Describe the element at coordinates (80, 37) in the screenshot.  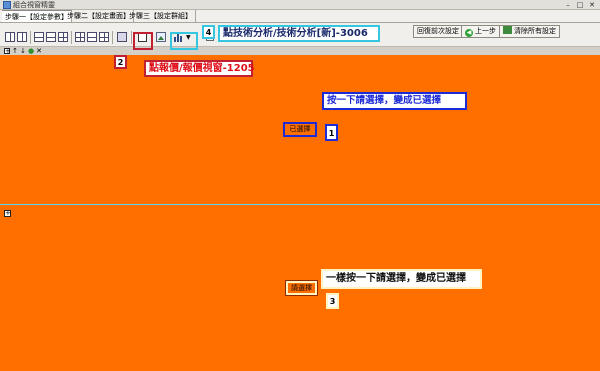
I see `layout-grid-a-icon` at that location.